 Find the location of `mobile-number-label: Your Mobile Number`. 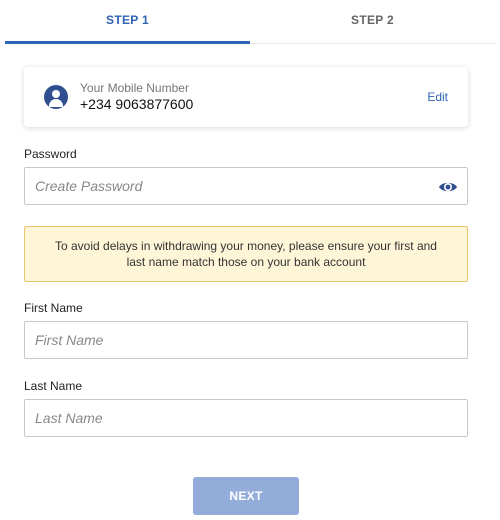

mobile-number-label: Your Mobile Number is located at coordinates (134, 87).